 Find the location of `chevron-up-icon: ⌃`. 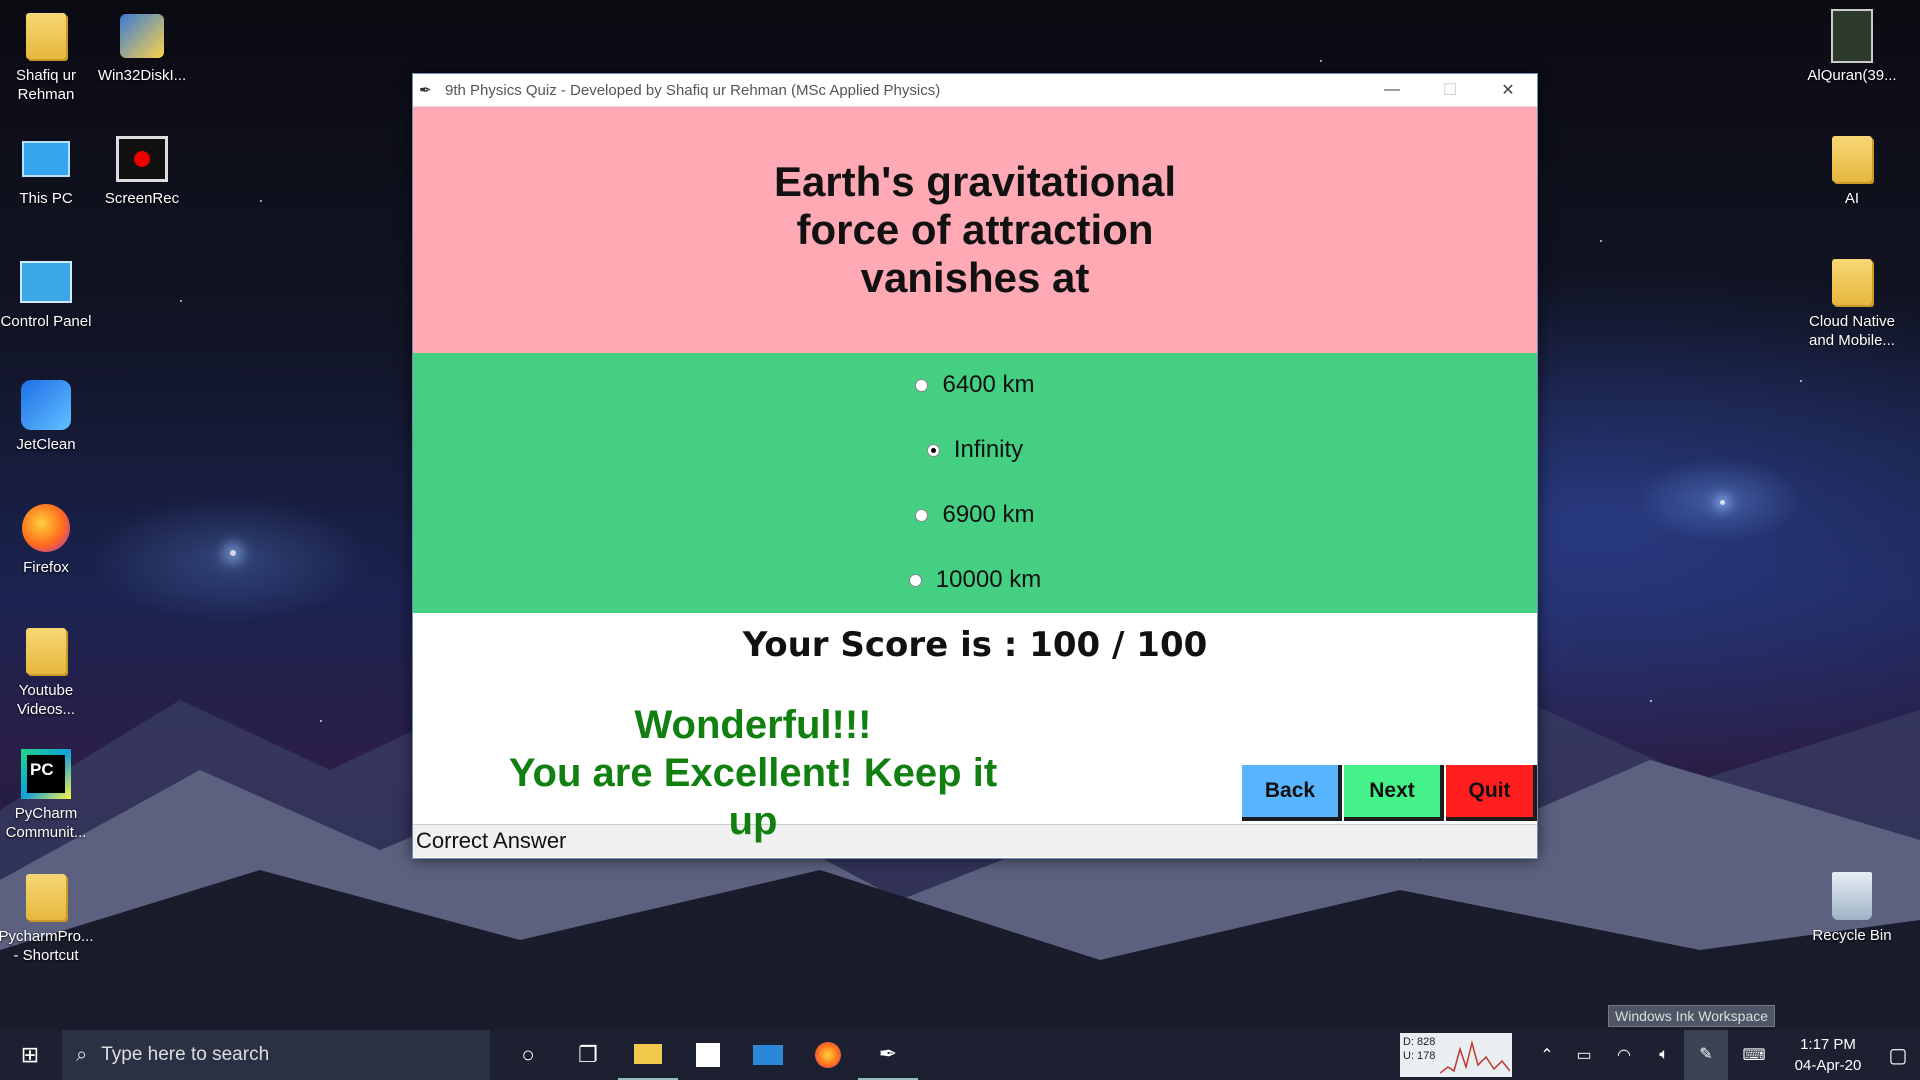

chevron-up-icon: ⌃ is located at coordinates (1547, 1055).